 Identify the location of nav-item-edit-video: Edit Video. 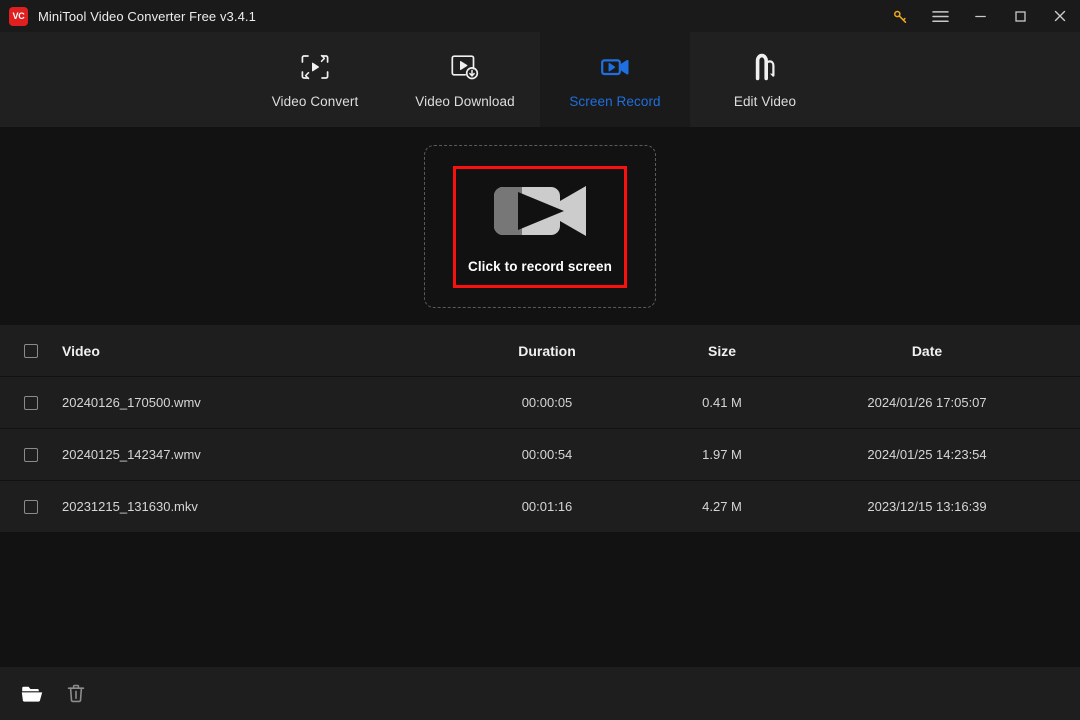
(765, 79).